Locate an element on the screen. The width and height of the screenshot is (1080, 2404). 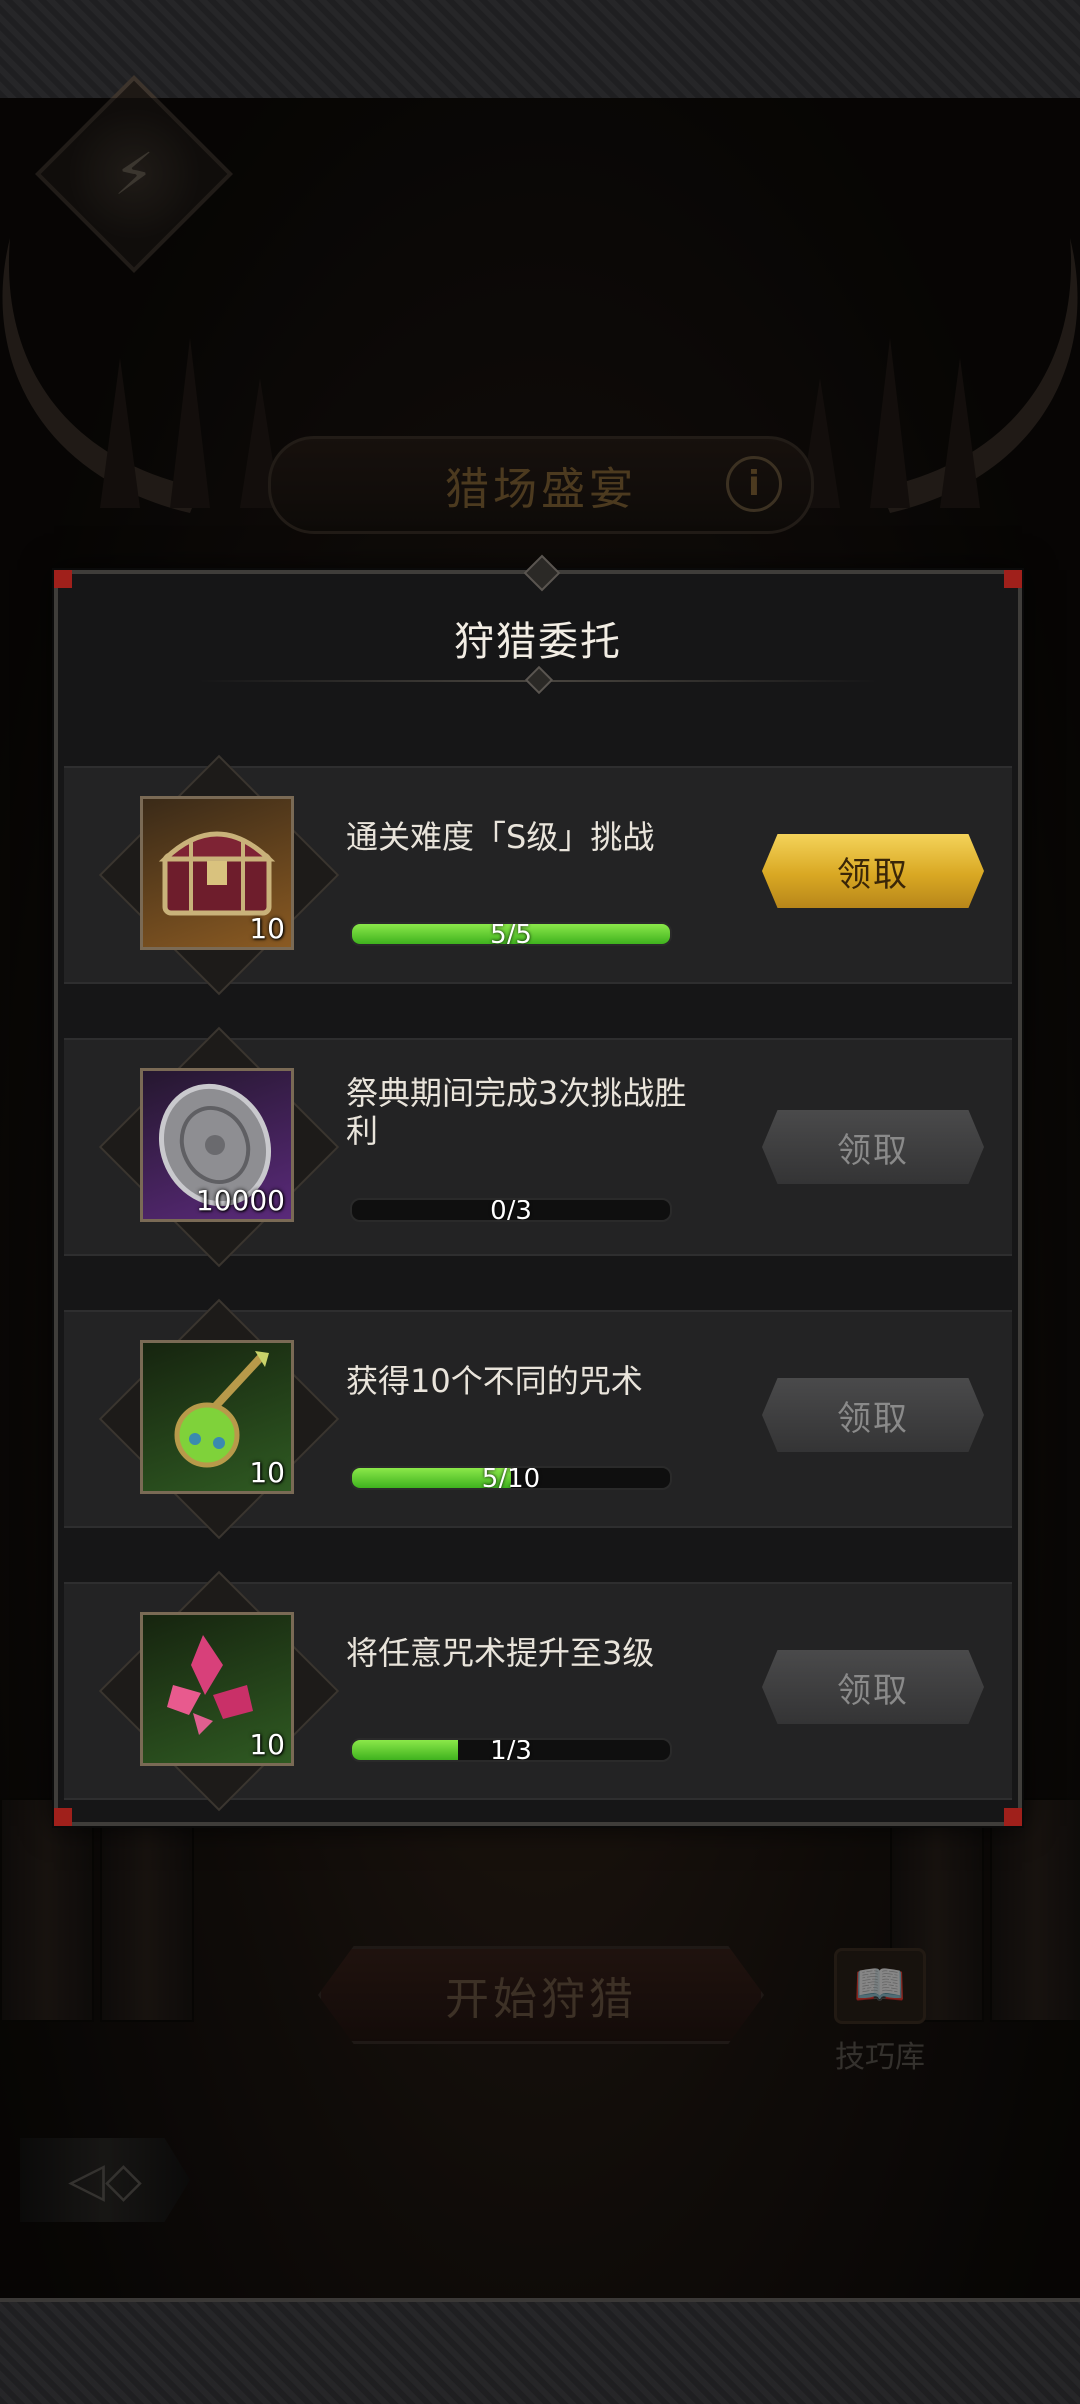
task-row: 10000 祭典期间完成3次挑战胜利 0/3 领取 is located at coordinates (538, 1147).